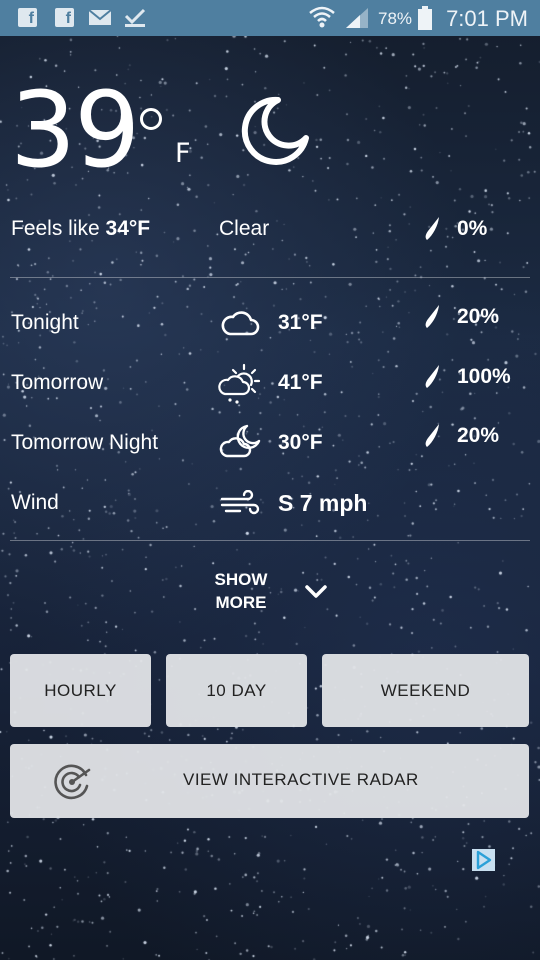  Describe the element at coordinates (240, 441) in the screenshot. I see `moon-cloud-icon` at that location.